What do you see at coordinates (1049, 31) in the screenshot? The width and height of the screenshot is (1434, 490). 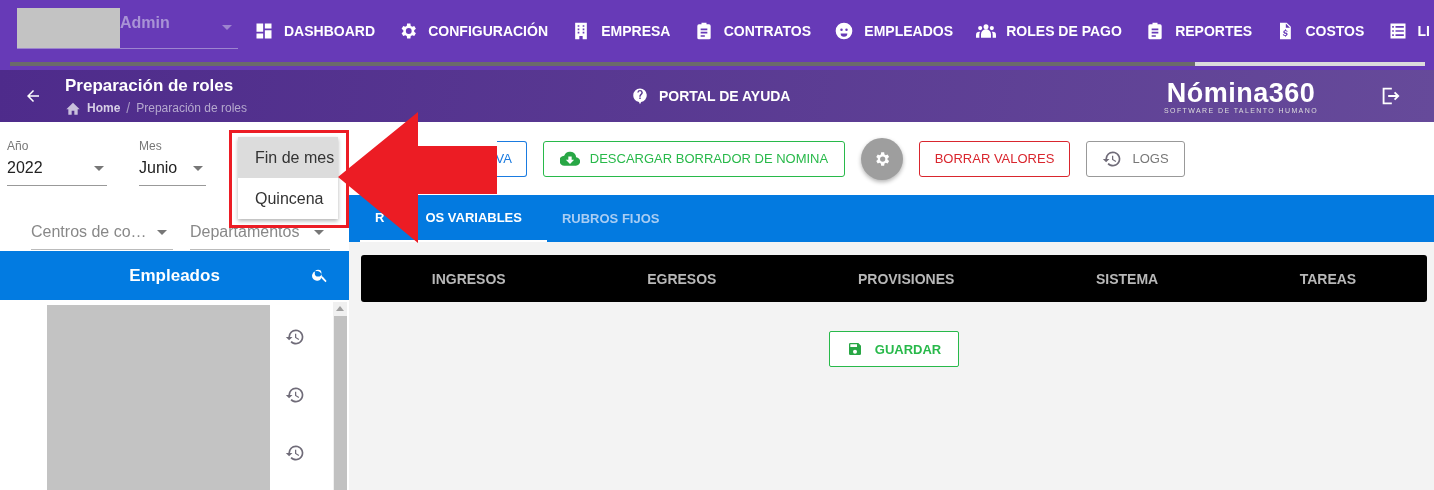 I see `nav-link: ROLES DE PAGO` at bounding box center [1049, 31].